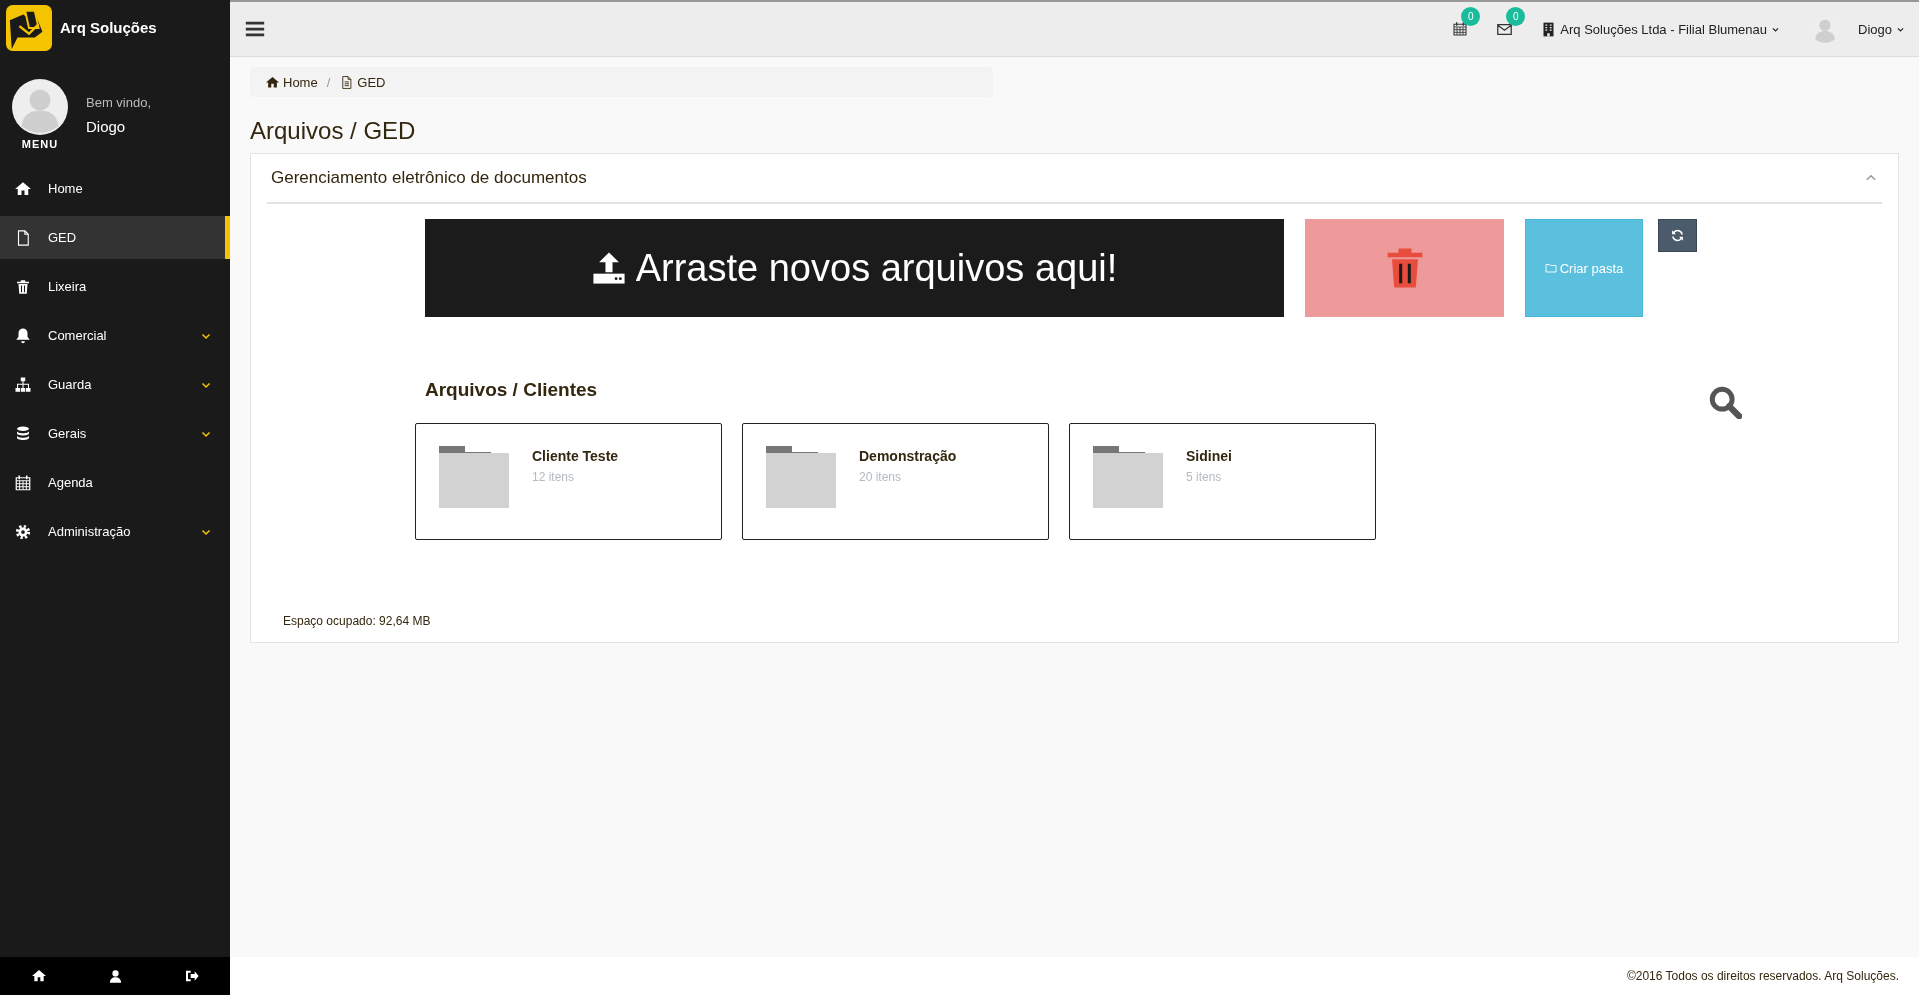 Image resolution: width=1919 pixels, height=995 pixels. I want to click on folder-name: Sidinei, so click(1209, 456).